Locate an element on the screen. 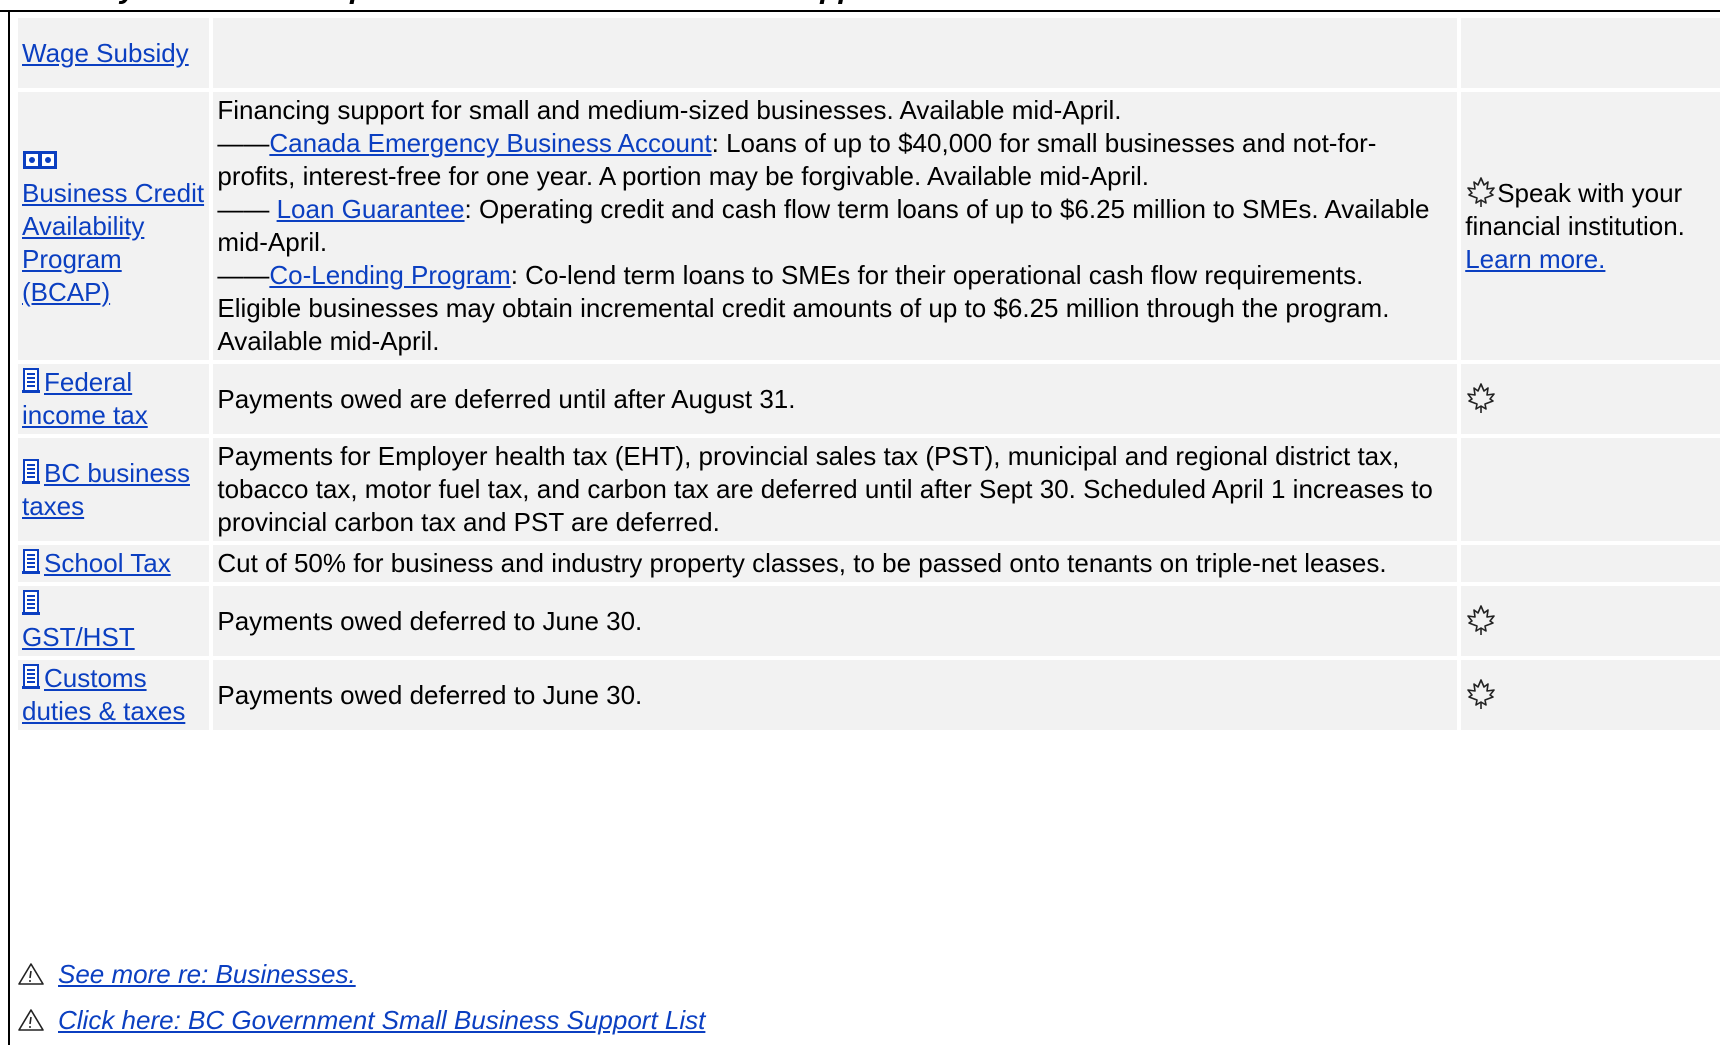 The image size is (1720, 1045). program-cell: Customs duties & taxes is located at coordinates (114, 695).